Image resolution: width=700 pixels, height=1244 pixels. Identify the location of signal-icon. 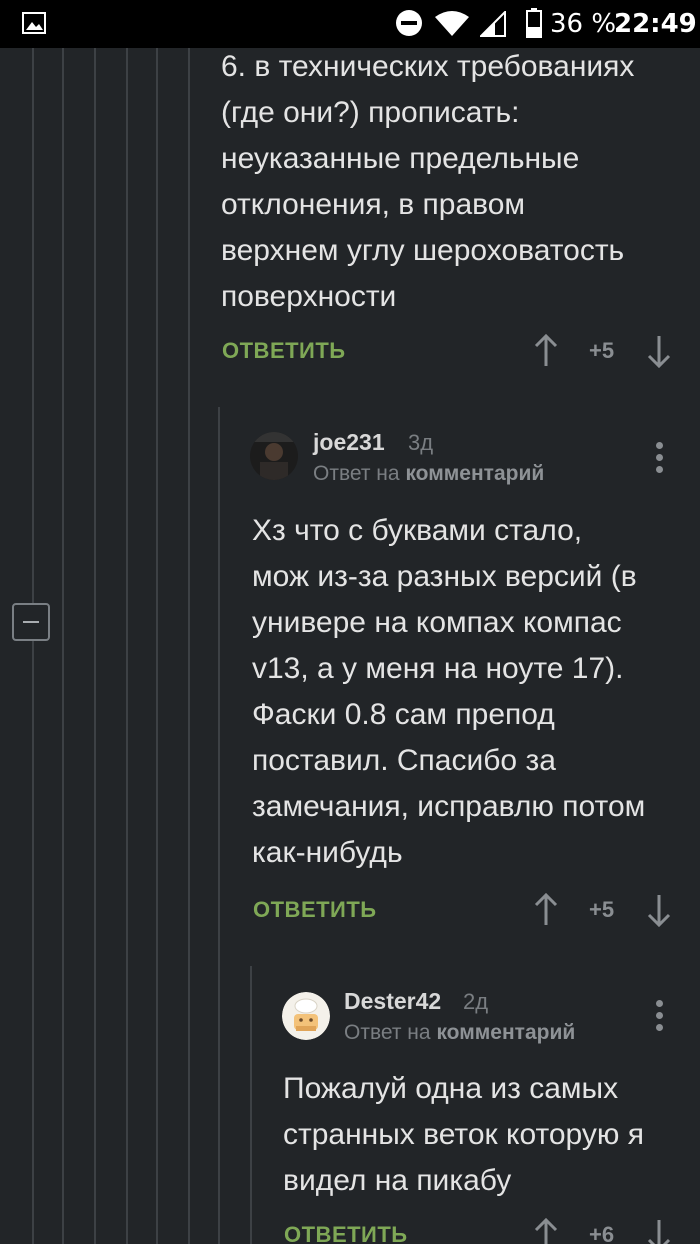
(493, 24).